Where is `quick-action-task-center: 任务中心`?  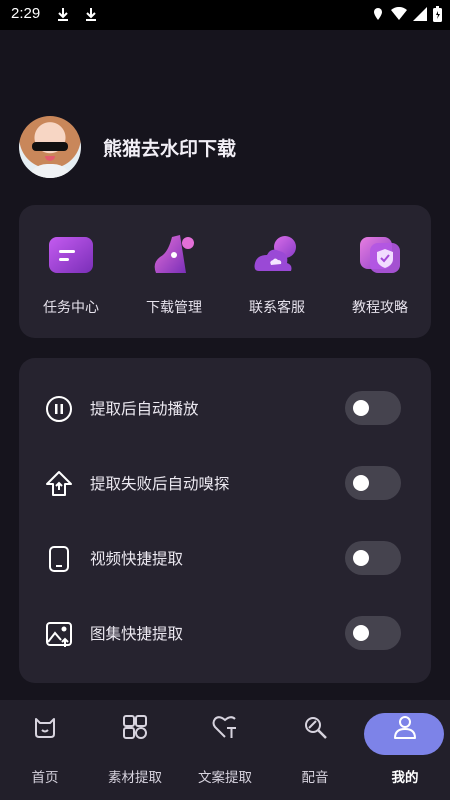
quick-action-task-center: 任务中心 is located at coordinates (71, 275).